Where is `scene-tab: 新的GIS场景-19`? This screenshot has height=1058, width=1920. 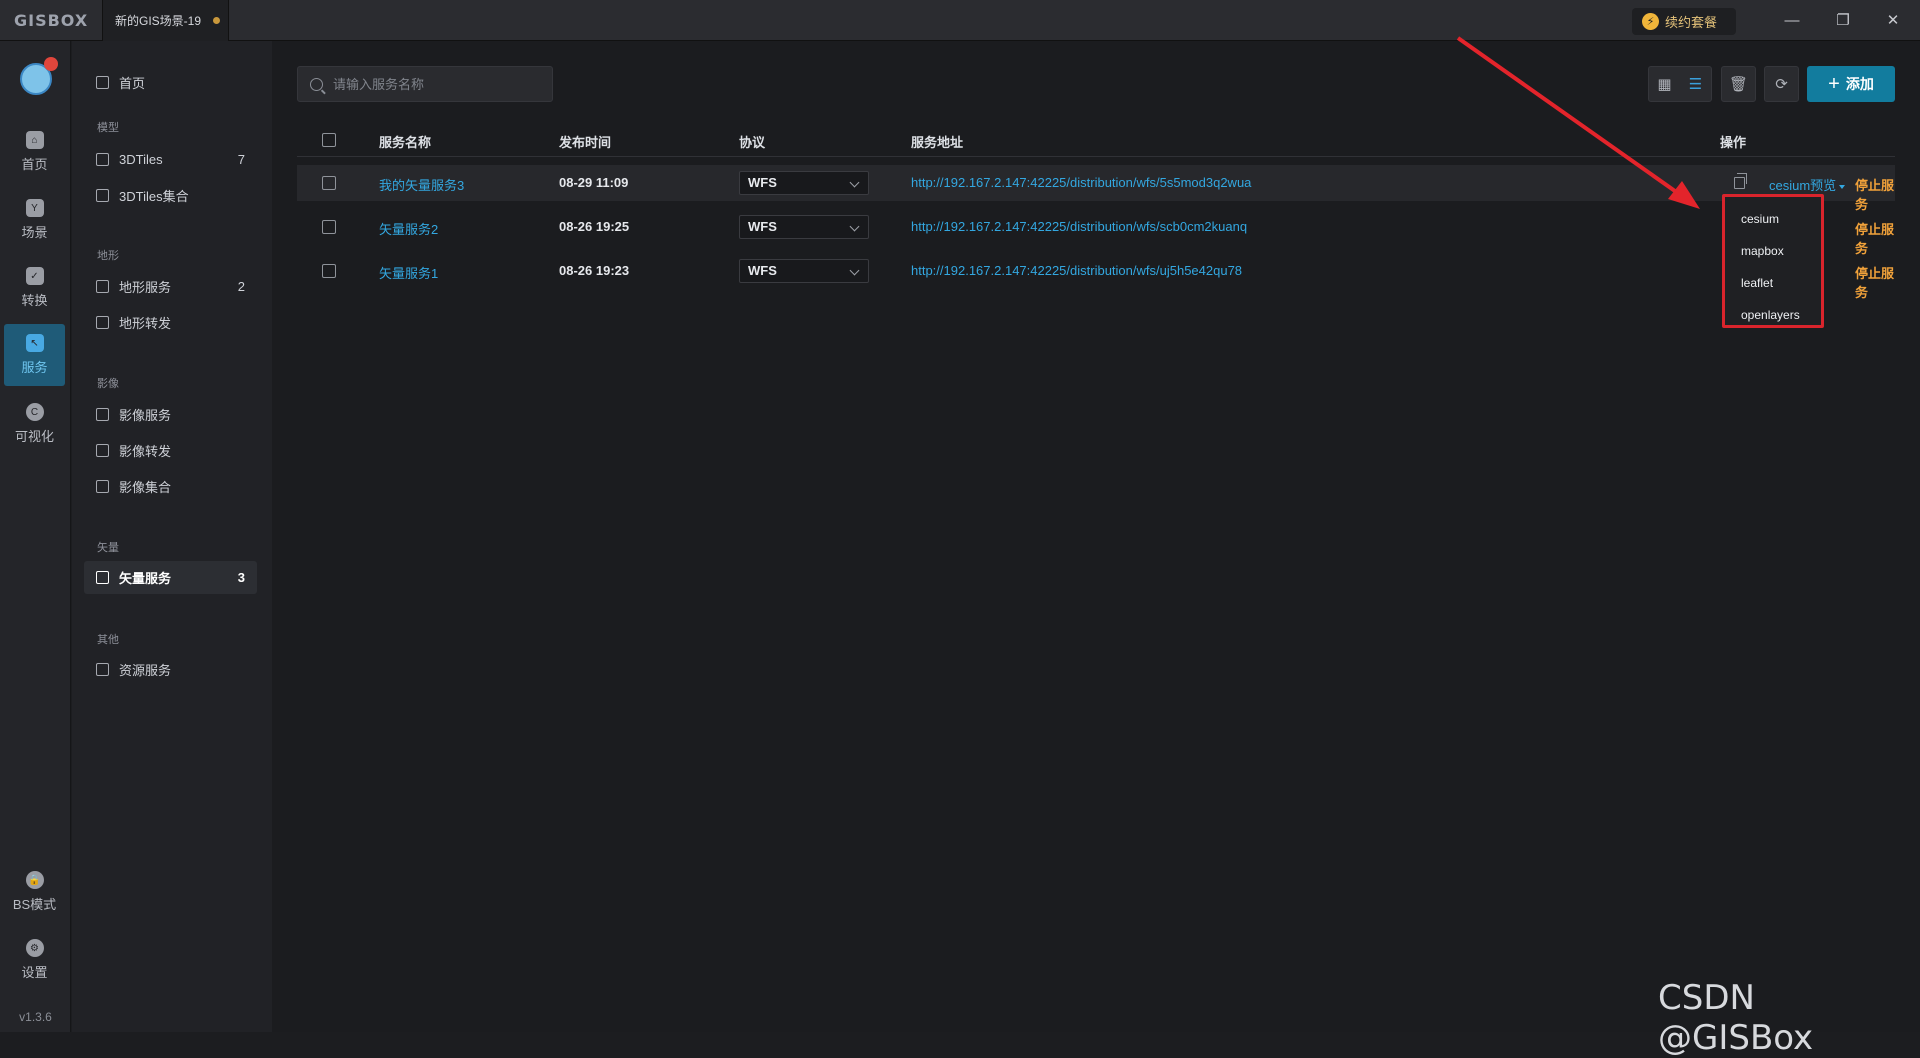 scene-tab: 新的GIS场景-19 is located at coordinates (165, 20).